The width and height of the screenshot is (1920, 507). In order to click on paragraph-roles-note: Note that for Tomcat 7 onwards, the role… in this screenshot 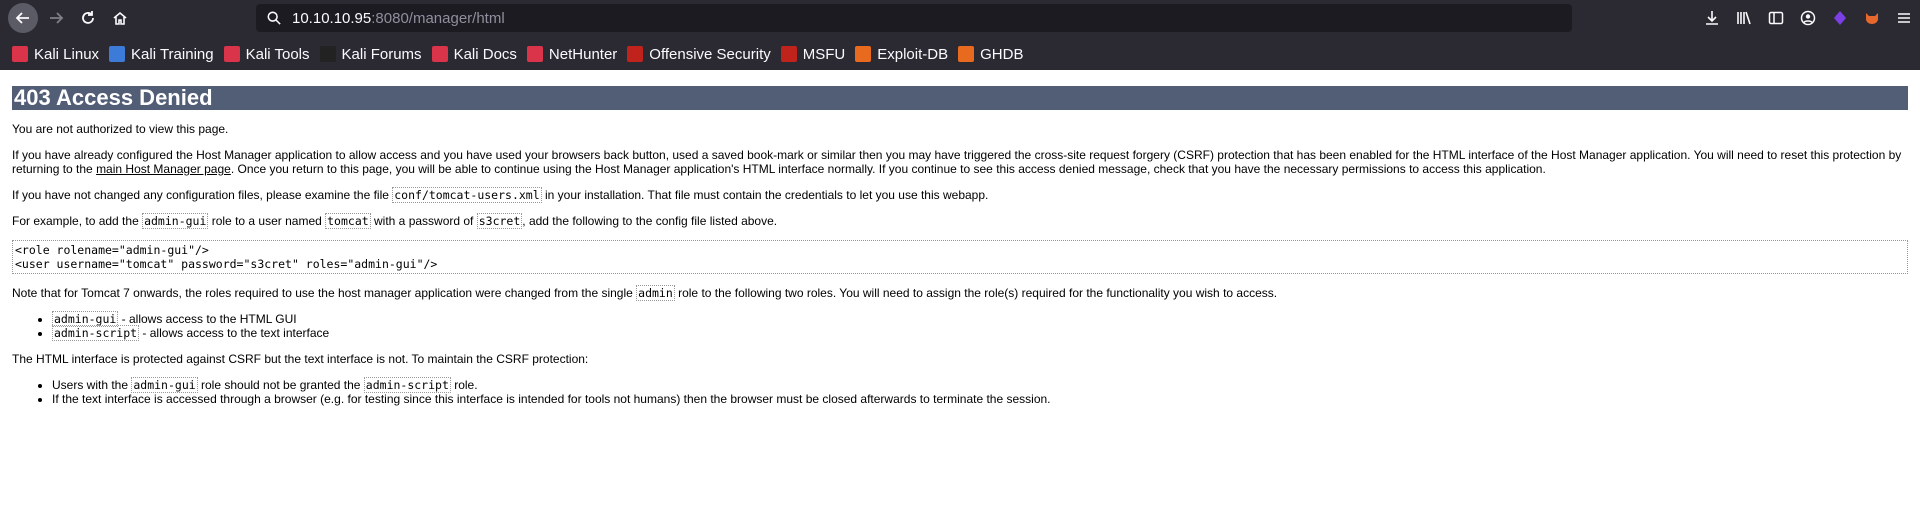, I will do `click(960, 293)`.